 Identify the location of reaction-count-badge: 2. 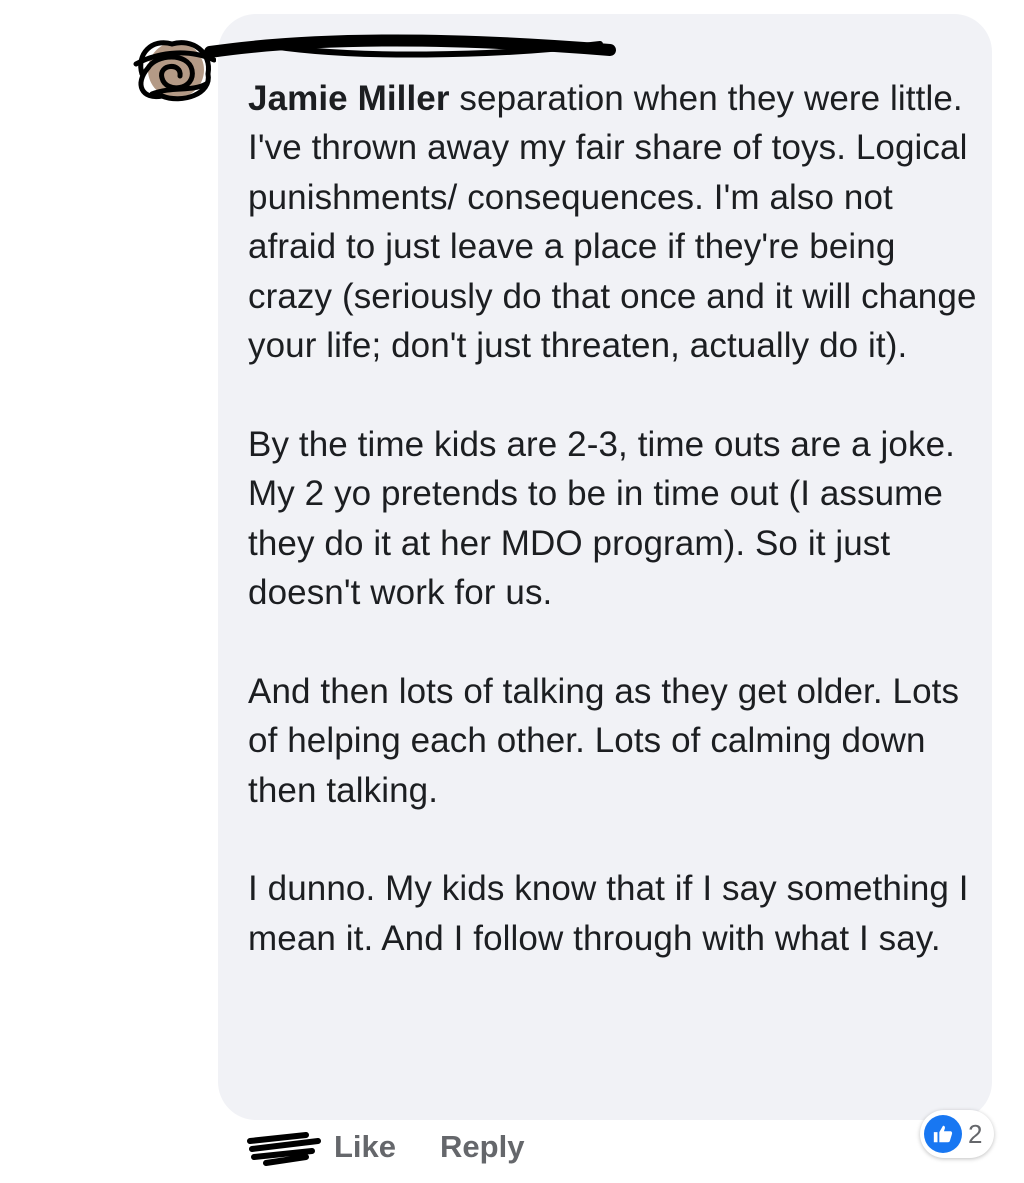
(957, 1134).